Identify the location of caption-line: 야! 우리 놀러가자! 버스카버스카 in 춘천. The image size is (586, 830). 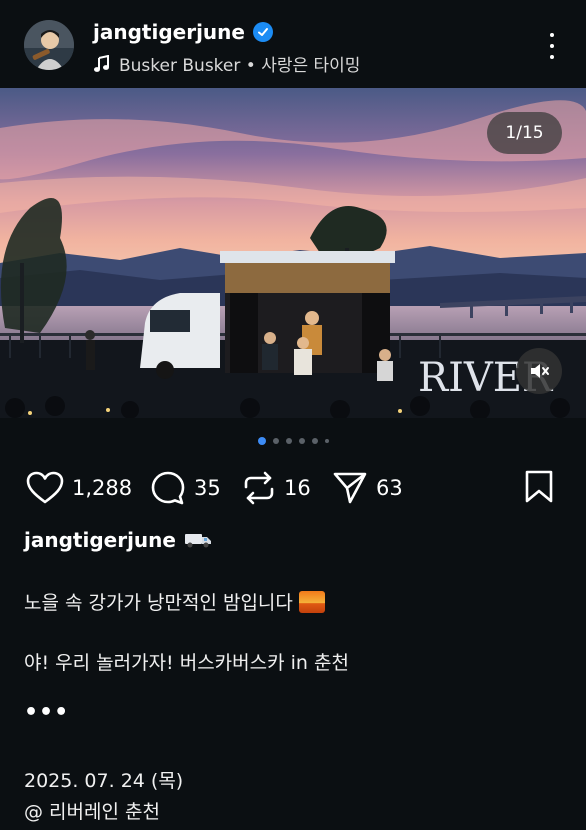
(186, 661).